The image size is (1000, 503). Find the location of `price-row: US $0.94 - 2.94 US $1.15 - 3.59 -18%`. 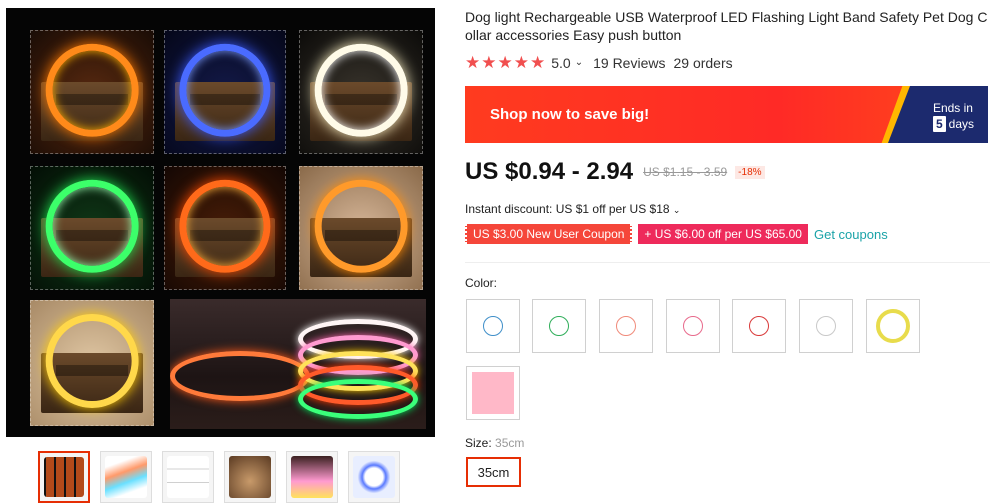

price-row: US $0.94 - 2.94 US $1.15 - 3.59 -18% is located at coordinates (615, 172).